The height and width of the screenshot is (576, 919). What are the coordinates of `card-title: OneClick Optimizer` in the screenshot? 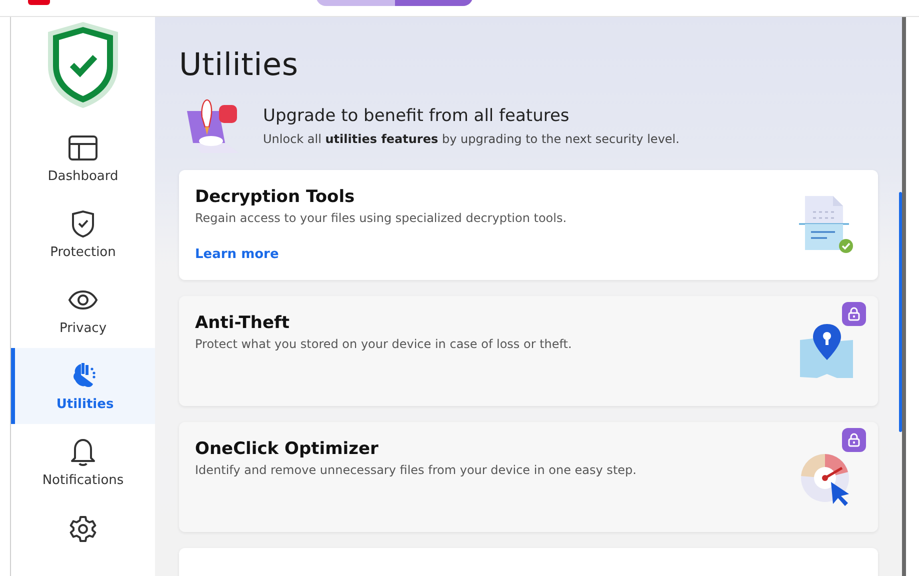 It's located at (287, 449).